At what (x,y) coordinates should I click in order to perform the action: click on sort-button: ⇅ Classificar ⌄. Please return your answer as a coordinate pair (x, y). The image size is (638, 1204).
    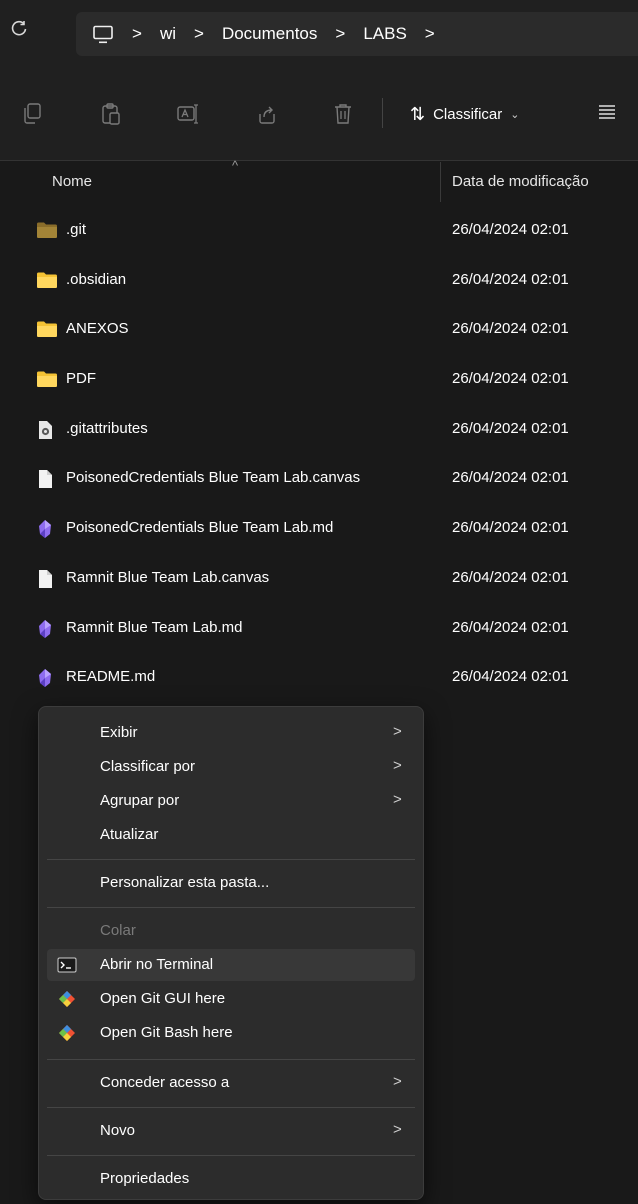
    Looking at the image, I should click on (465, 114).